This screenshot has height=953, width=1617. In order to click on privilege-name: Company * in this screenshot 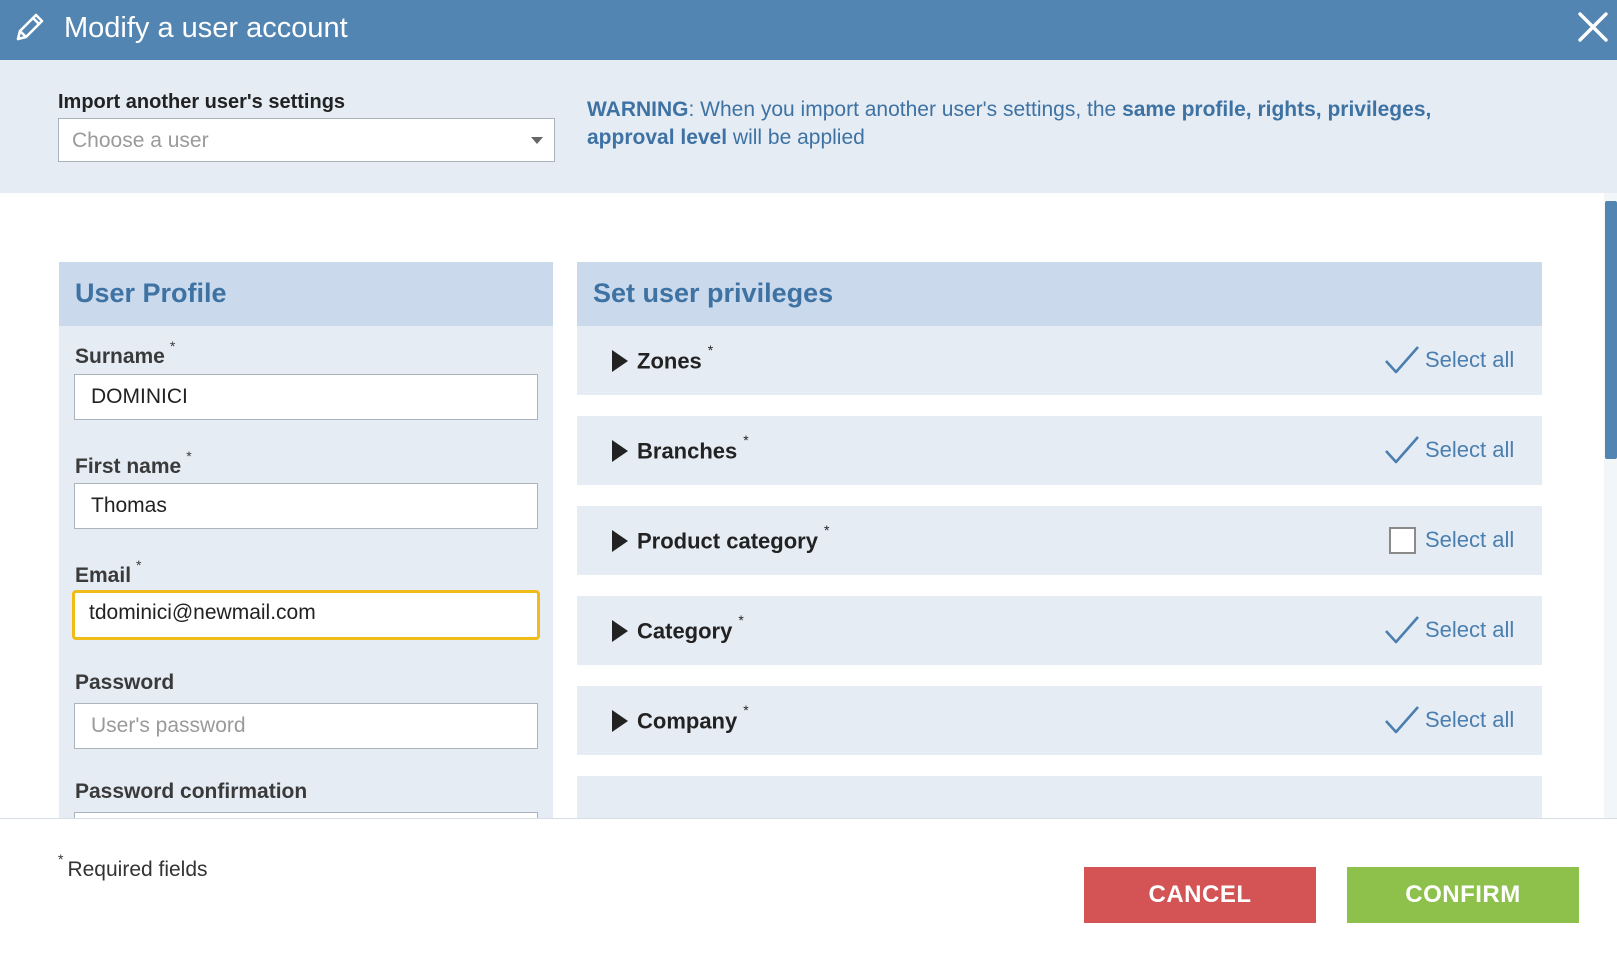, I will do `click(693, 718)`.